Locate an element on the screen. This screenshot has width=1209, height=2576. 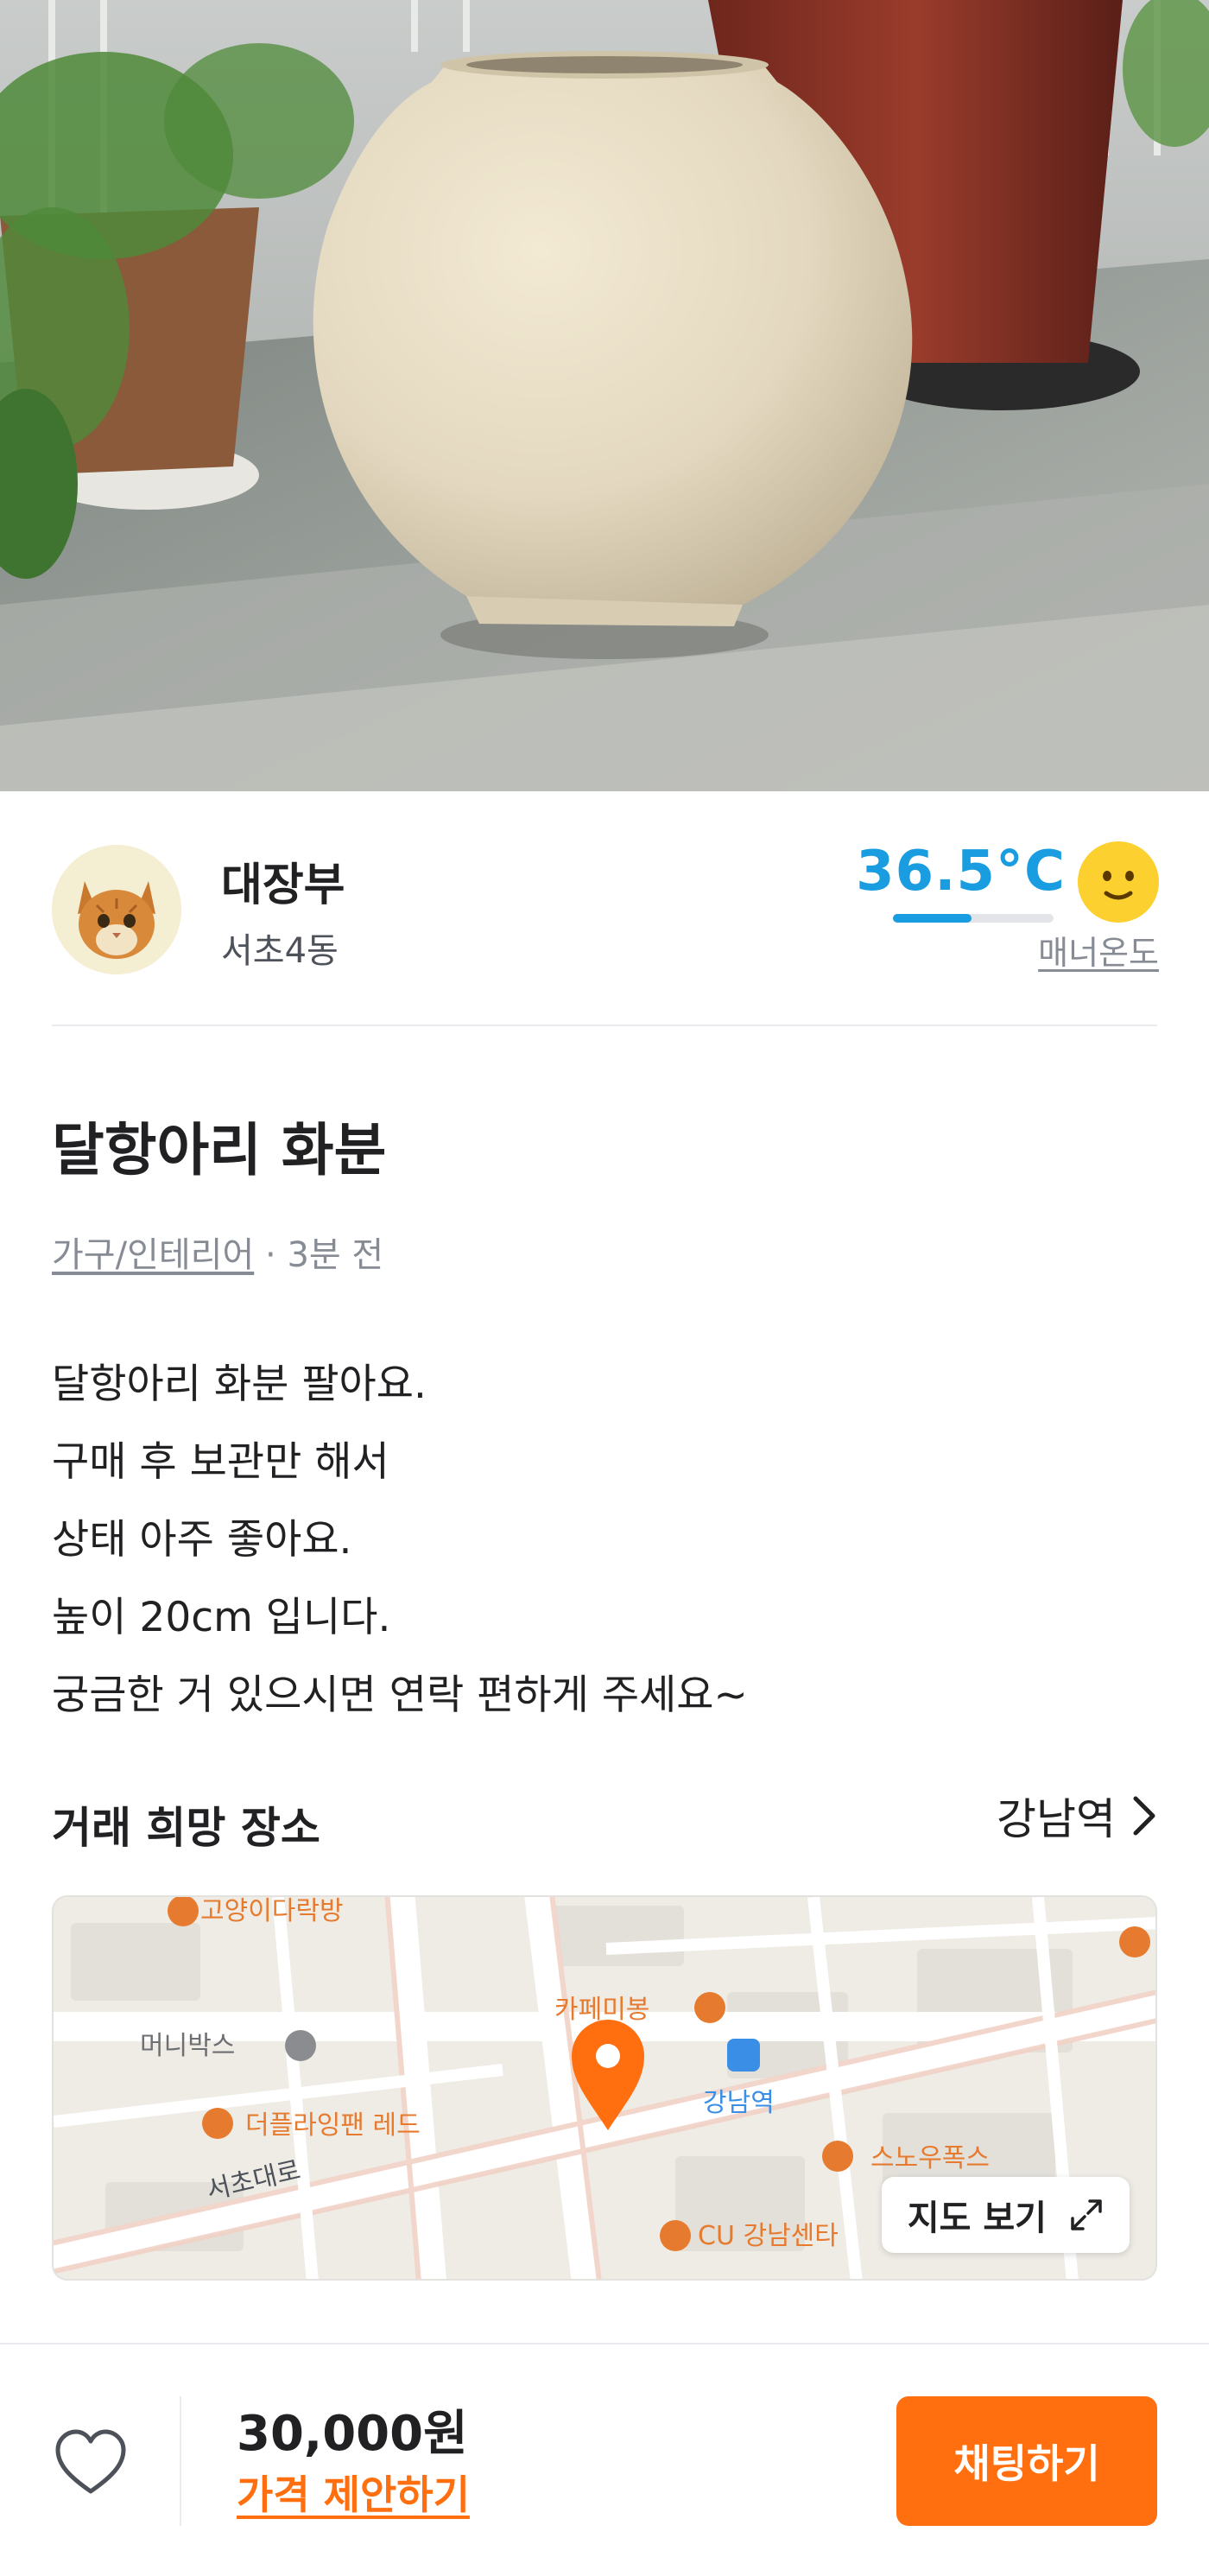
seller-avatar is located at coordinates (116, 909).